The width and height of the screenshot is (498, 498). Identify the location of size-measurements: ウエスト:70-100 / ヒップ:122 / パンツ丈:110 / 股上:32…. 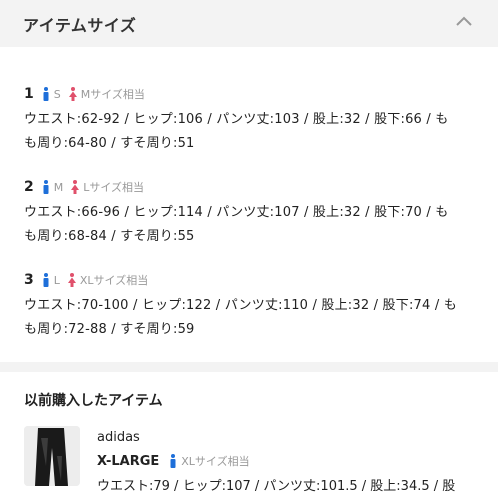
(249, 318).